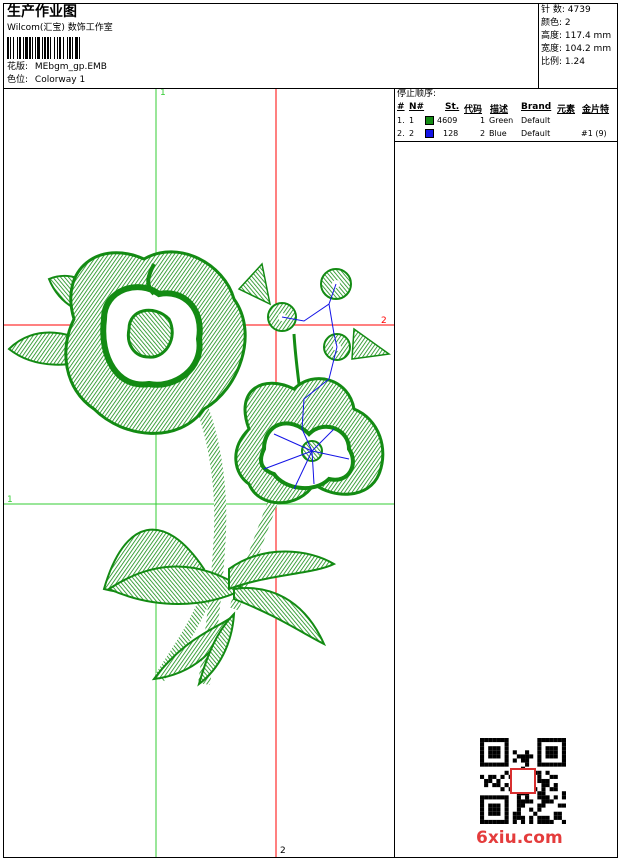  What do you see at coordinates (394, 473) in the screenshot?
I see `panel-divider` at bounding box center [394, 473].